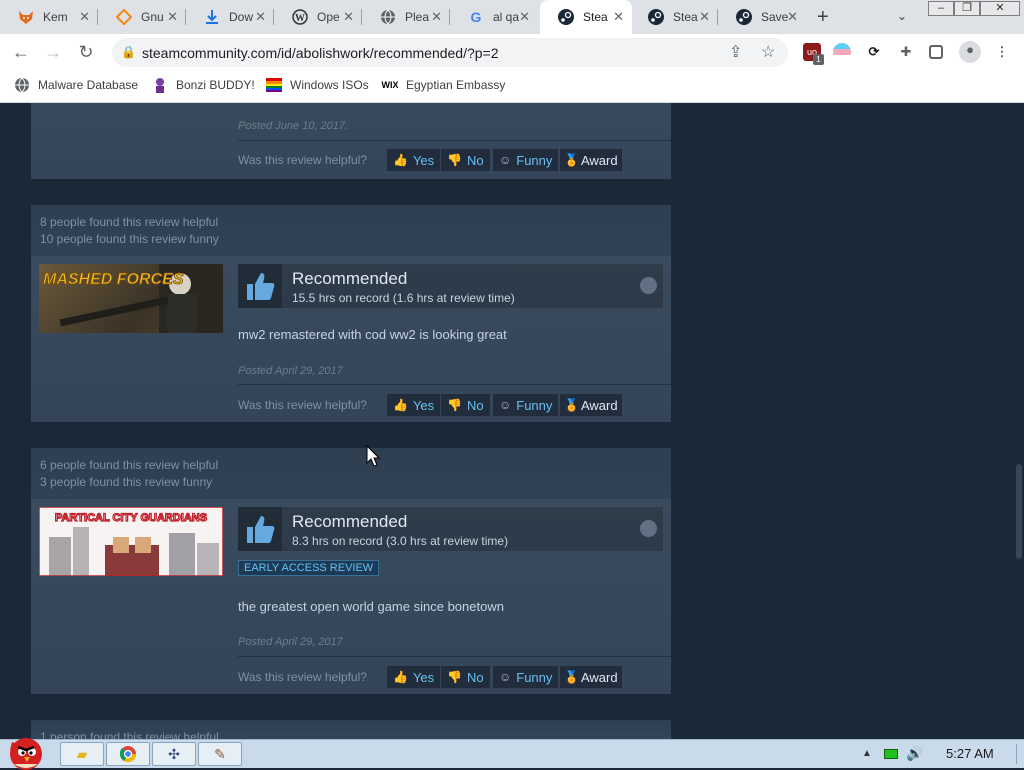  Describe the element at coordinates (131, 298) in the screenshot. I see `game-cover-mashed-forces: MASHED FORCES` at that location.